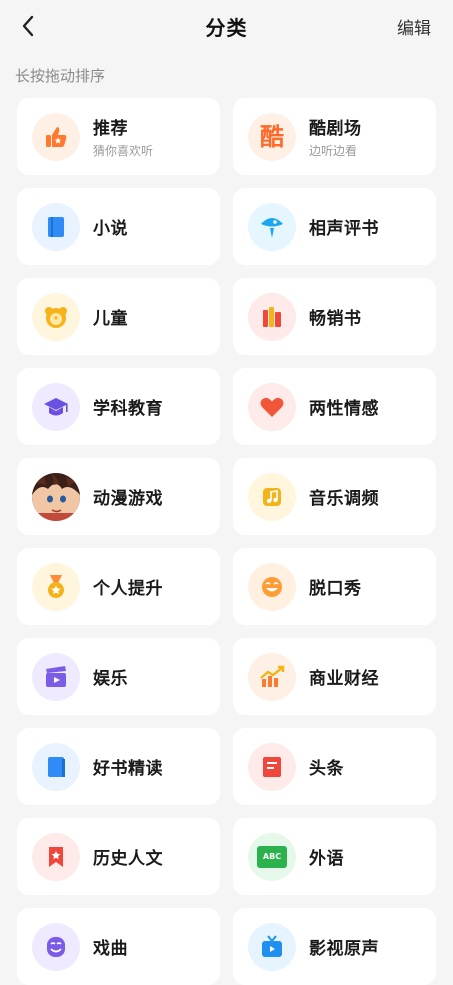 The height and width of the screenshot is (985, 453). I want to click on category-title: 脱口秀, so click(335, 589).